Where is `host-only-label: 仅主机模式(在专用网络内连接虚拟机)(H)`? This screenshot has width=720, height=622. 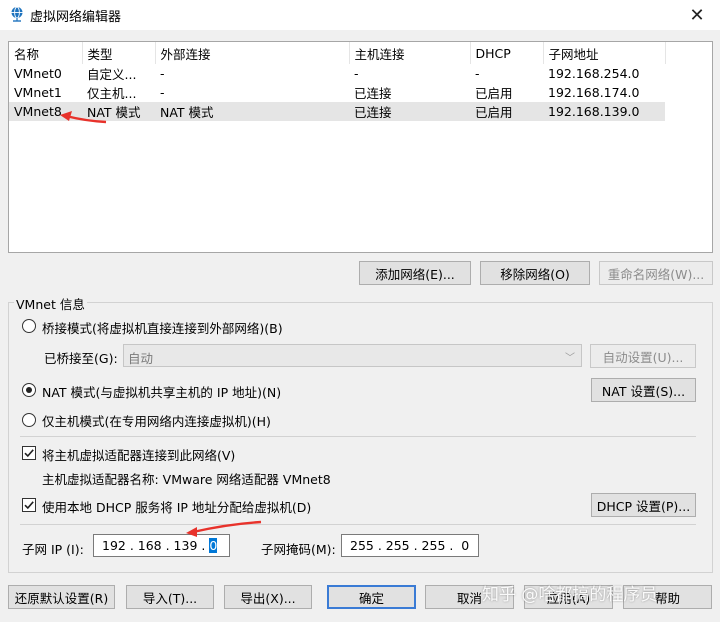
host-only-label: 仅主机模式(在专用网络内连接虚拟机)(H) is located at coordinates (156, 420).